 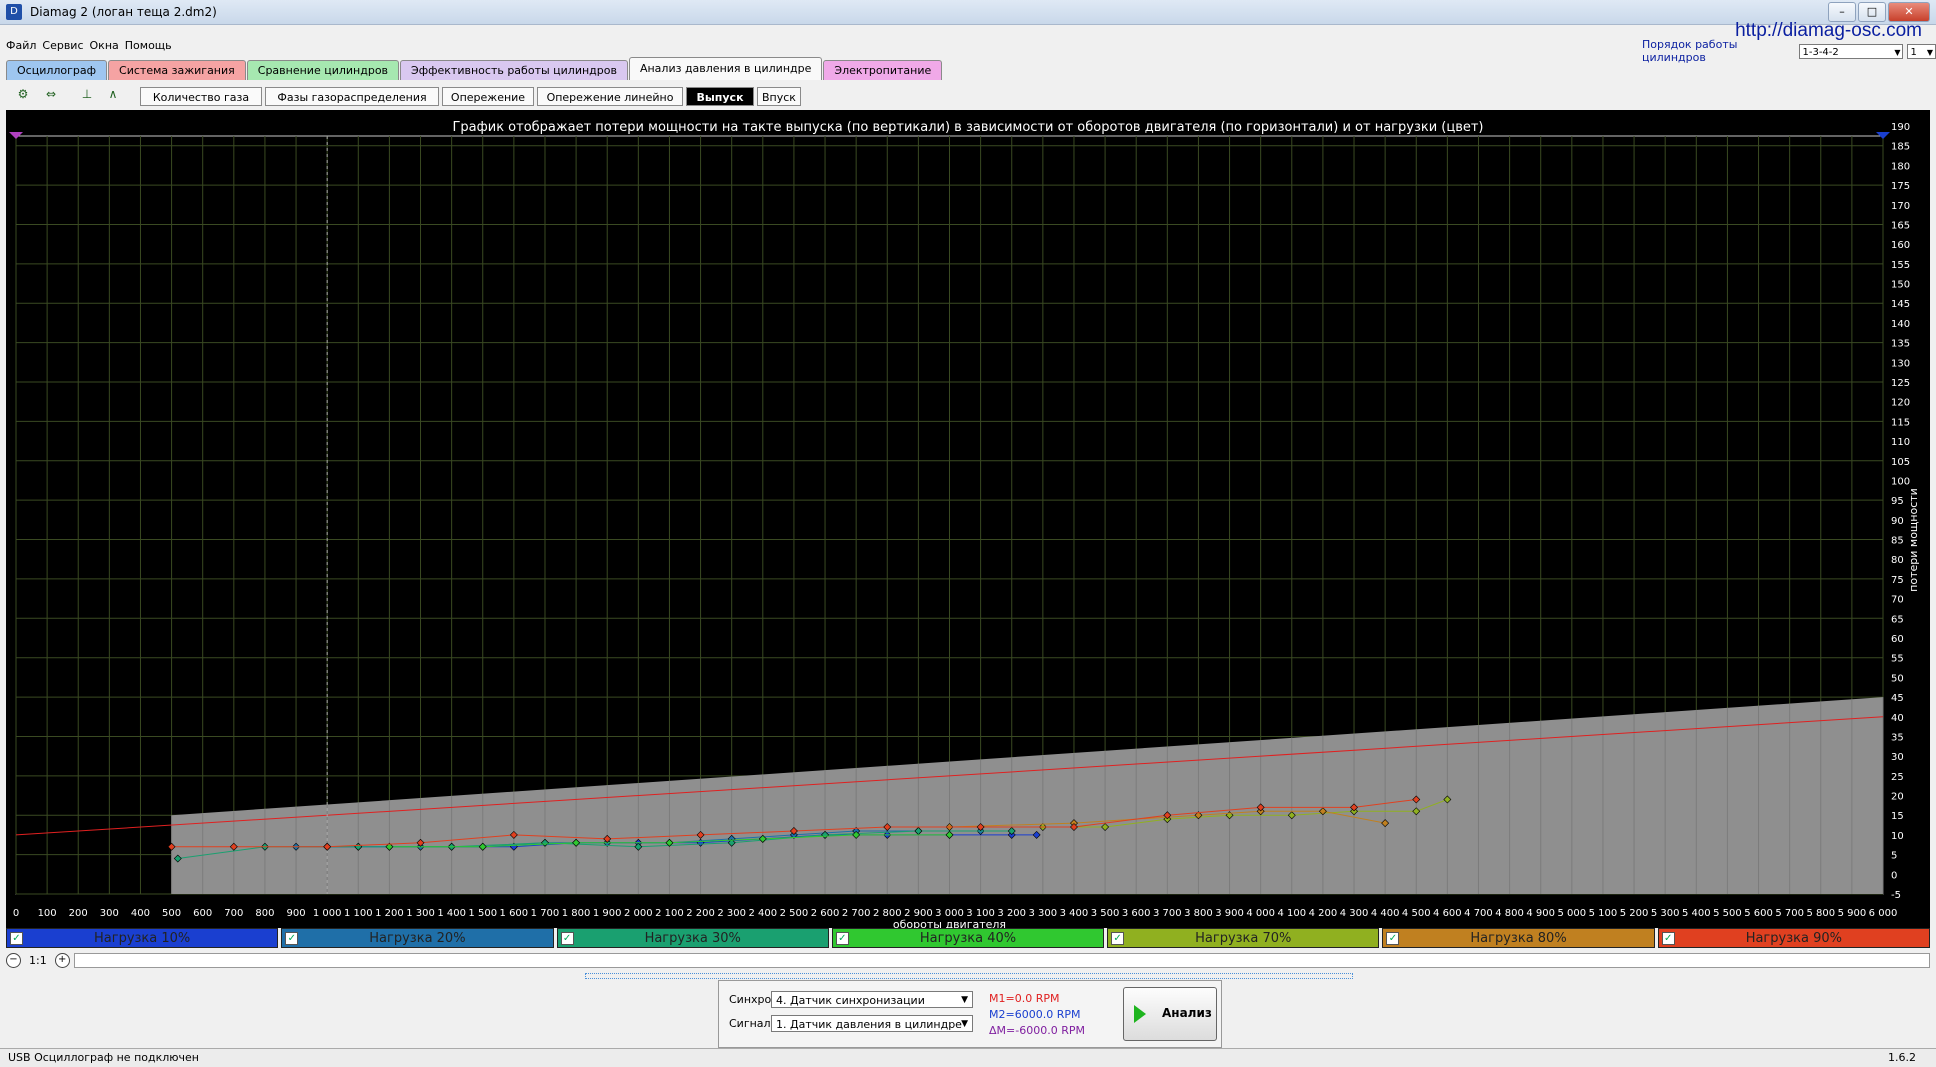 I want to click on menu-help: Помощь, so click(x=148, y=46).